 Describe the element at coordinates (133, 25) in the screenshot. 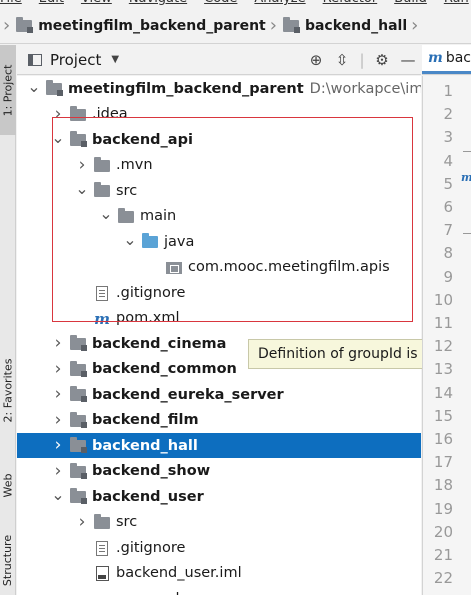

I see `breadcrumb-root: › meetingfilm_backend_parent` at that location.